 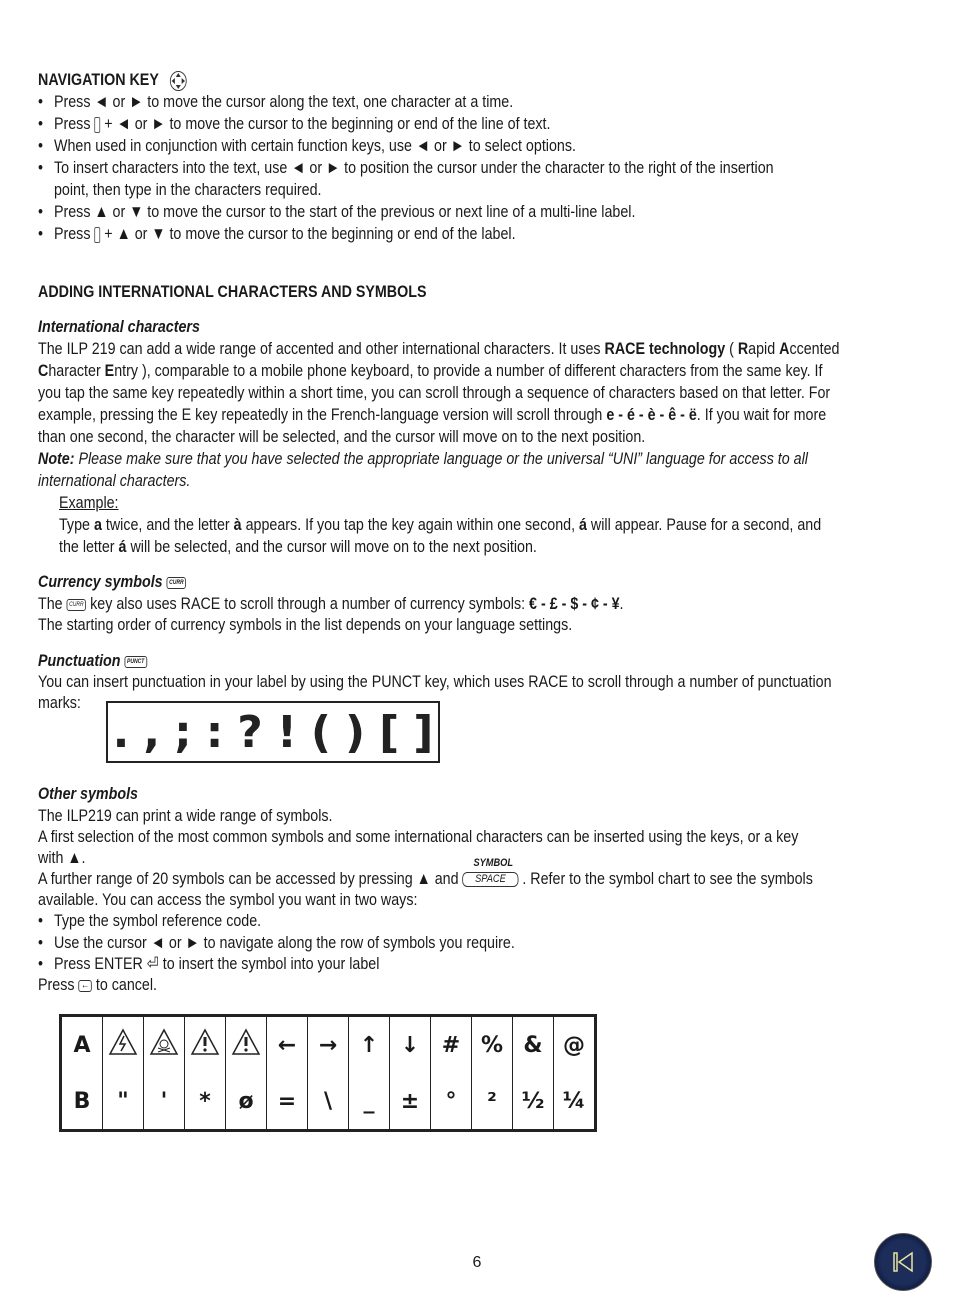 I want to click on symbol-cell: ", so click(x=123, y=1102).